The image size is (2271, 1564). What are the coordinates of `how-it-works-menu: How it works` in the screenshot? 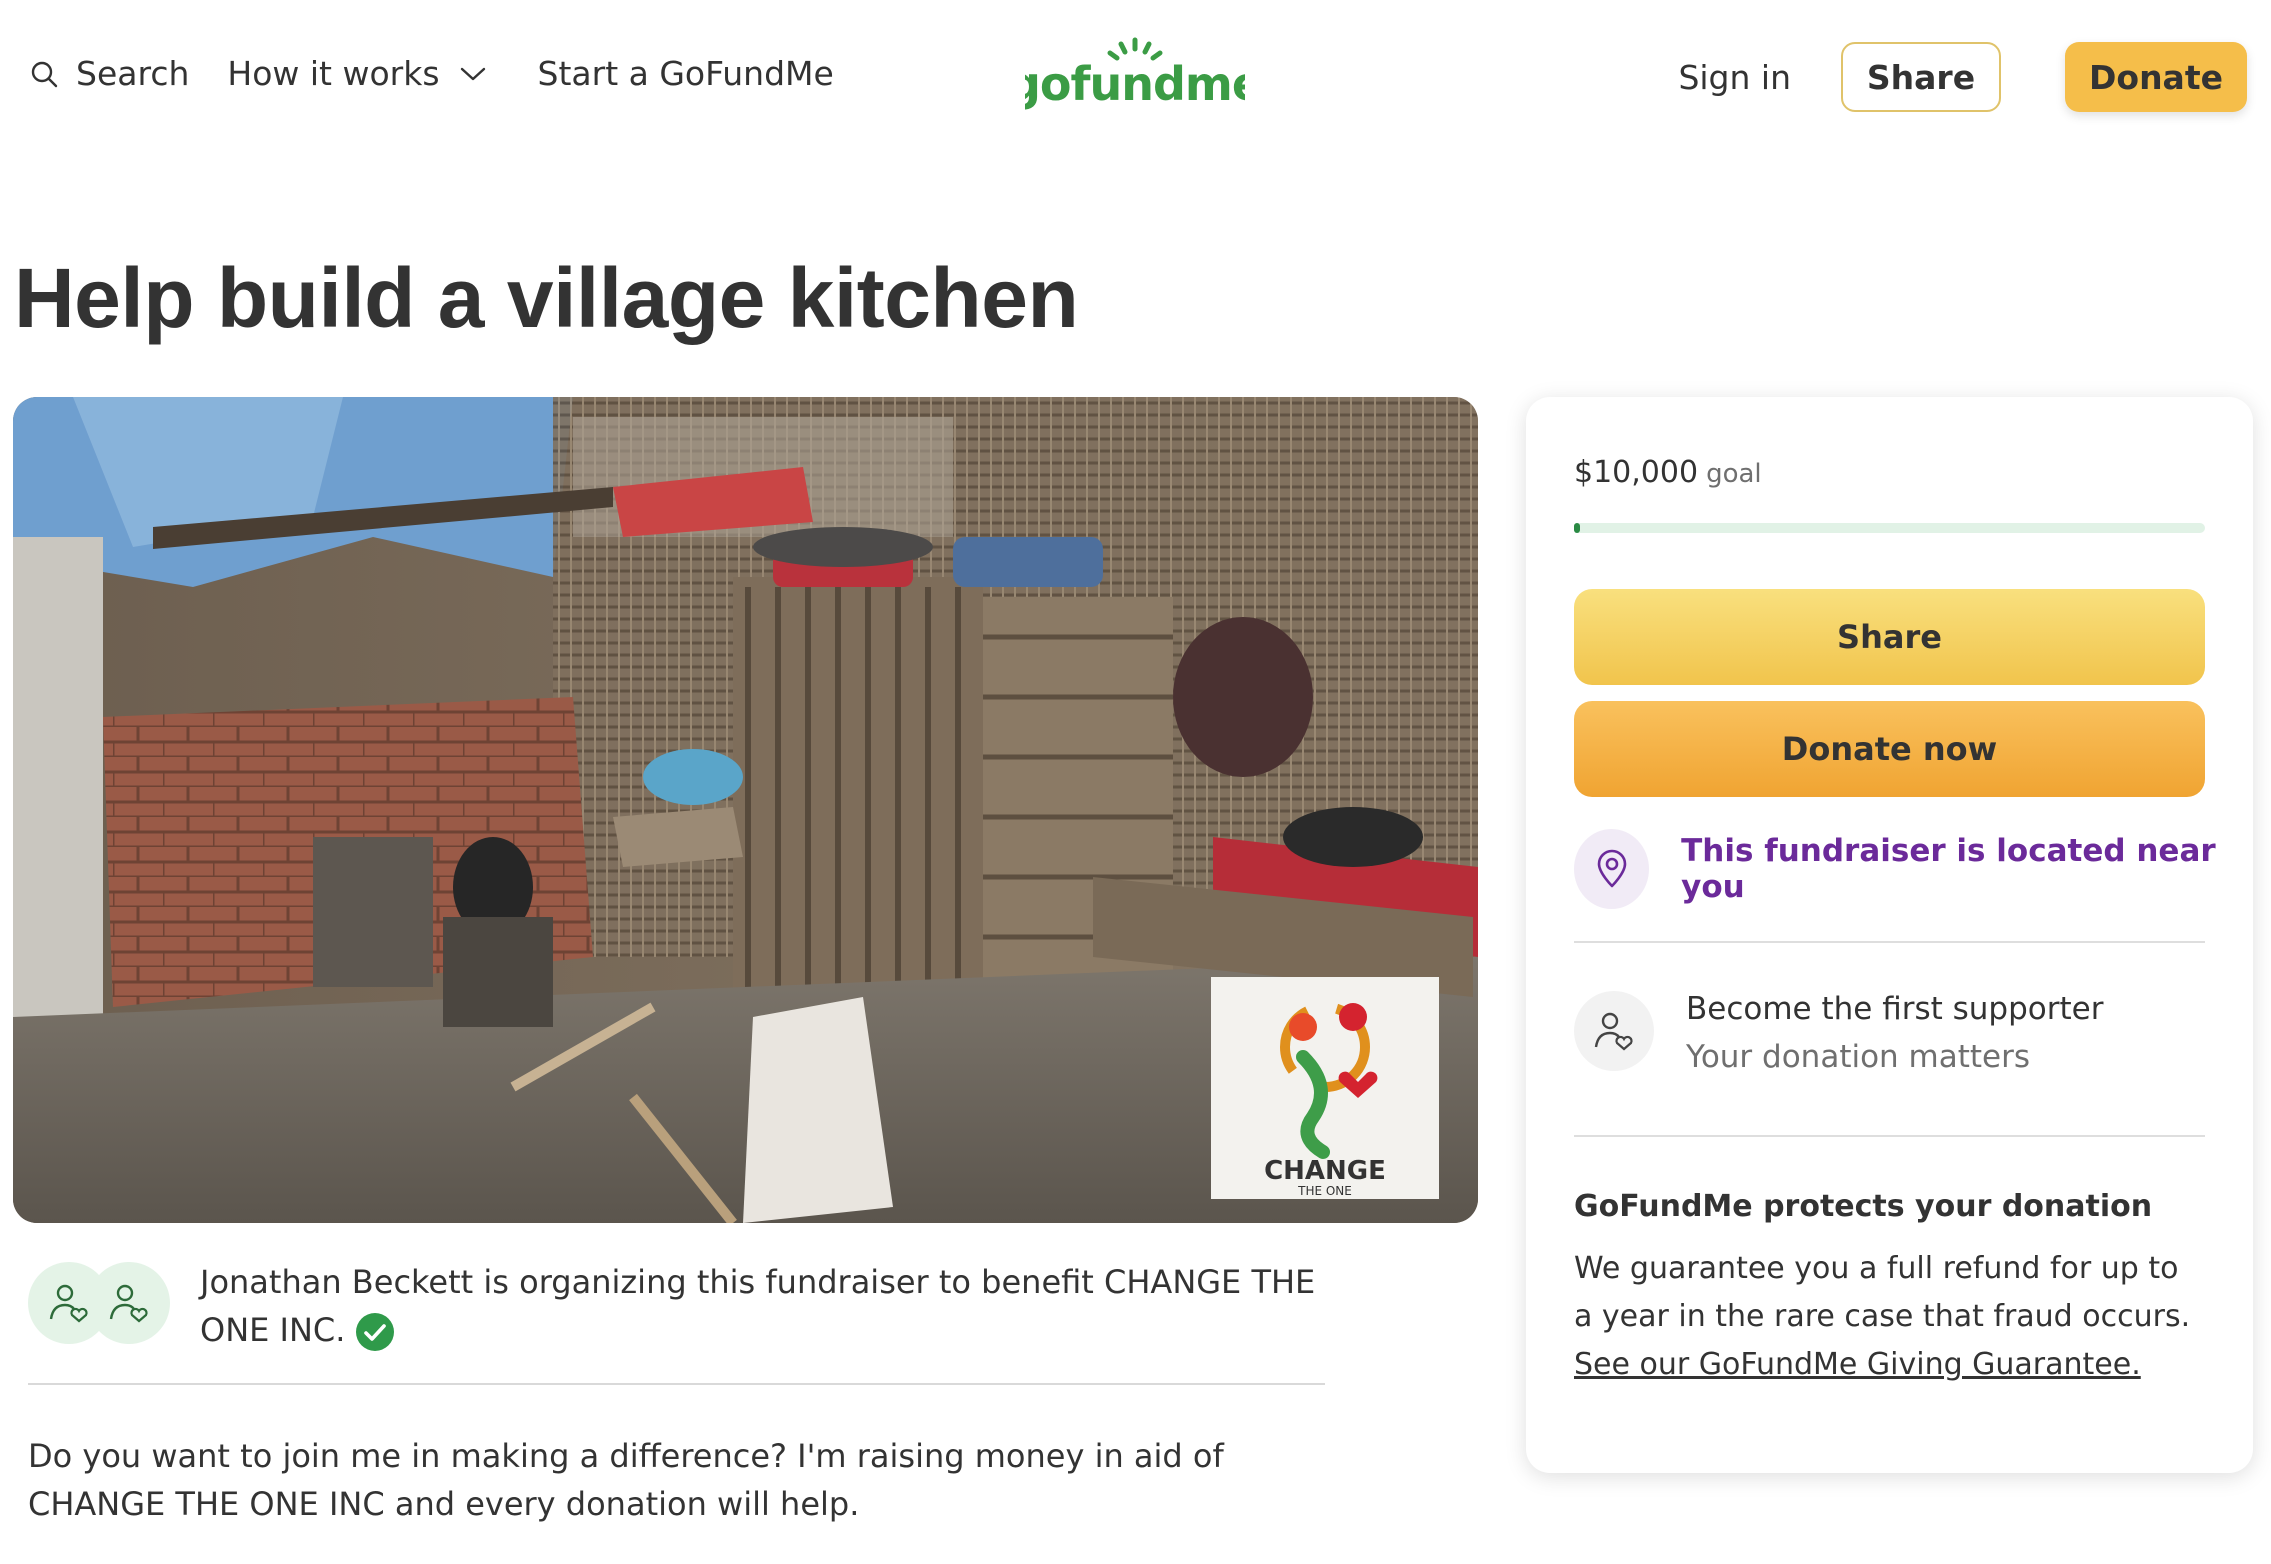 It's located at (356, 73).